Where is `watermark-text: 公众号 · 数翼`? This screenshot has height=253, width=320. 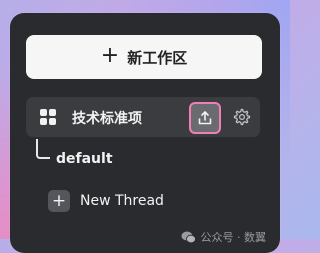 watermark-text: 公众号 · 数翼 is located at coordinates (233, 237).